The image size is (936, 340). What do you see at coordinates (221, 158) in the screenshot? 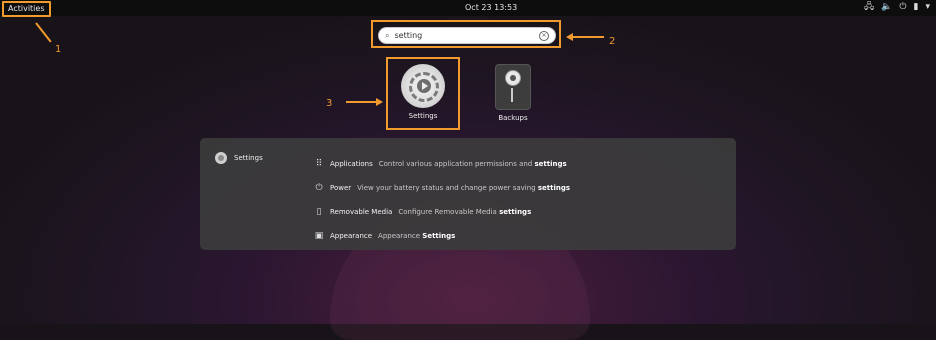
I see `settings-provider-icon` at bounding box center [221, 158].